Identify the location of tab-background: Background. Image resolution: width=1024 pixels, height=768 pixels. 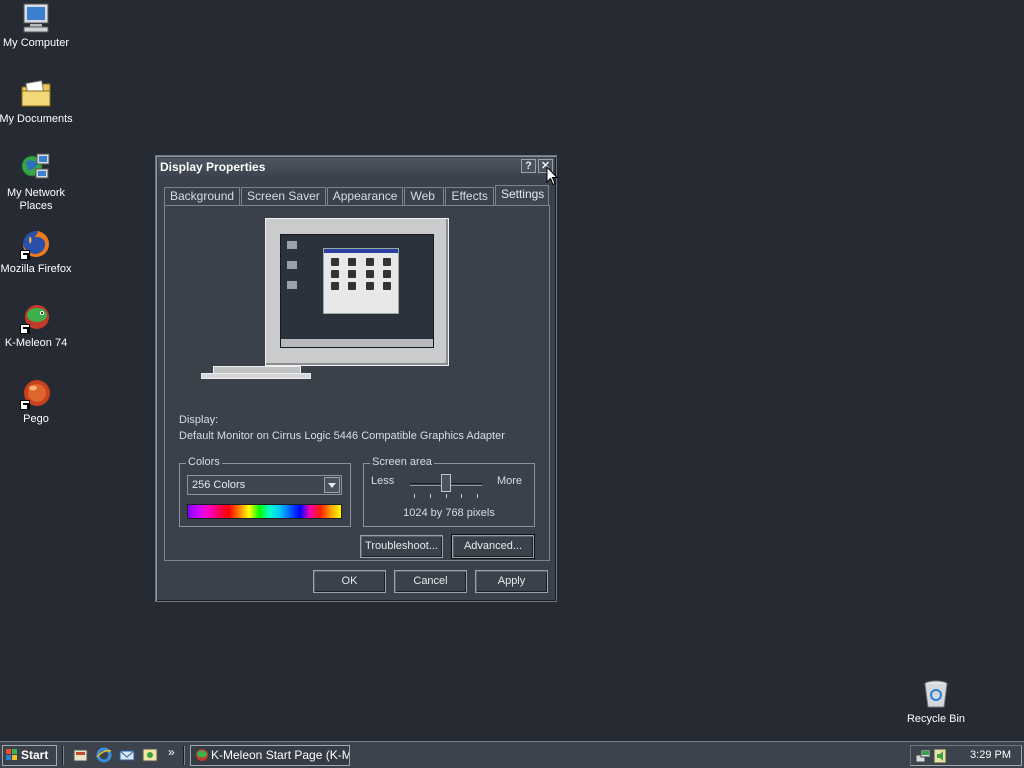
(202, 196).